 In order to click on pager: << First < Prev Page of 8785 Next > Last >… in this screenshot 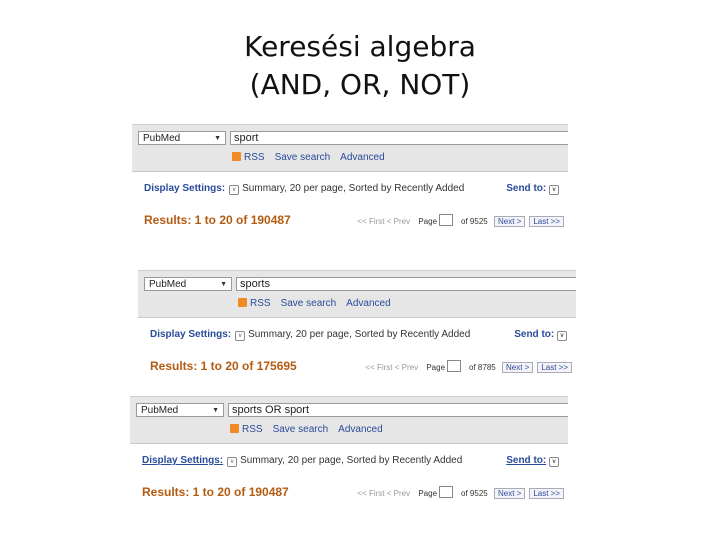, I will do `click(468, 366)`.